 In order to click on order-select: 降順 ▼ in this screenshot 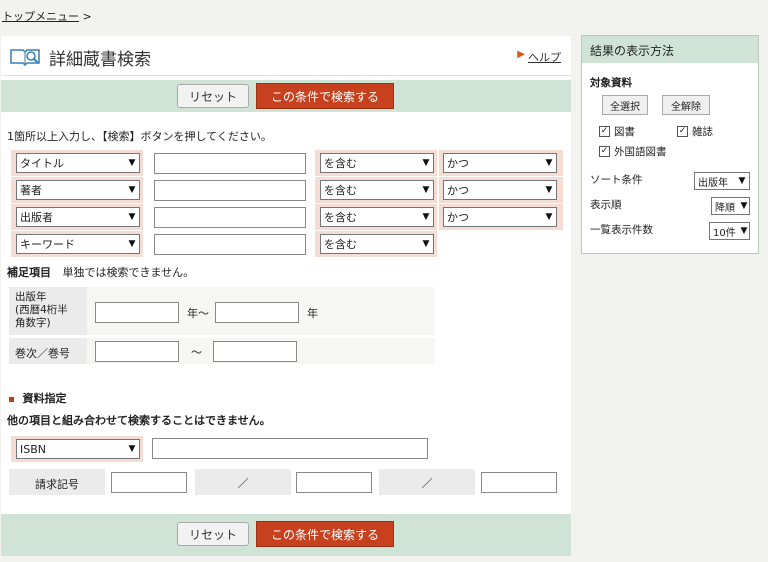, I will do `click(730, 206)`.